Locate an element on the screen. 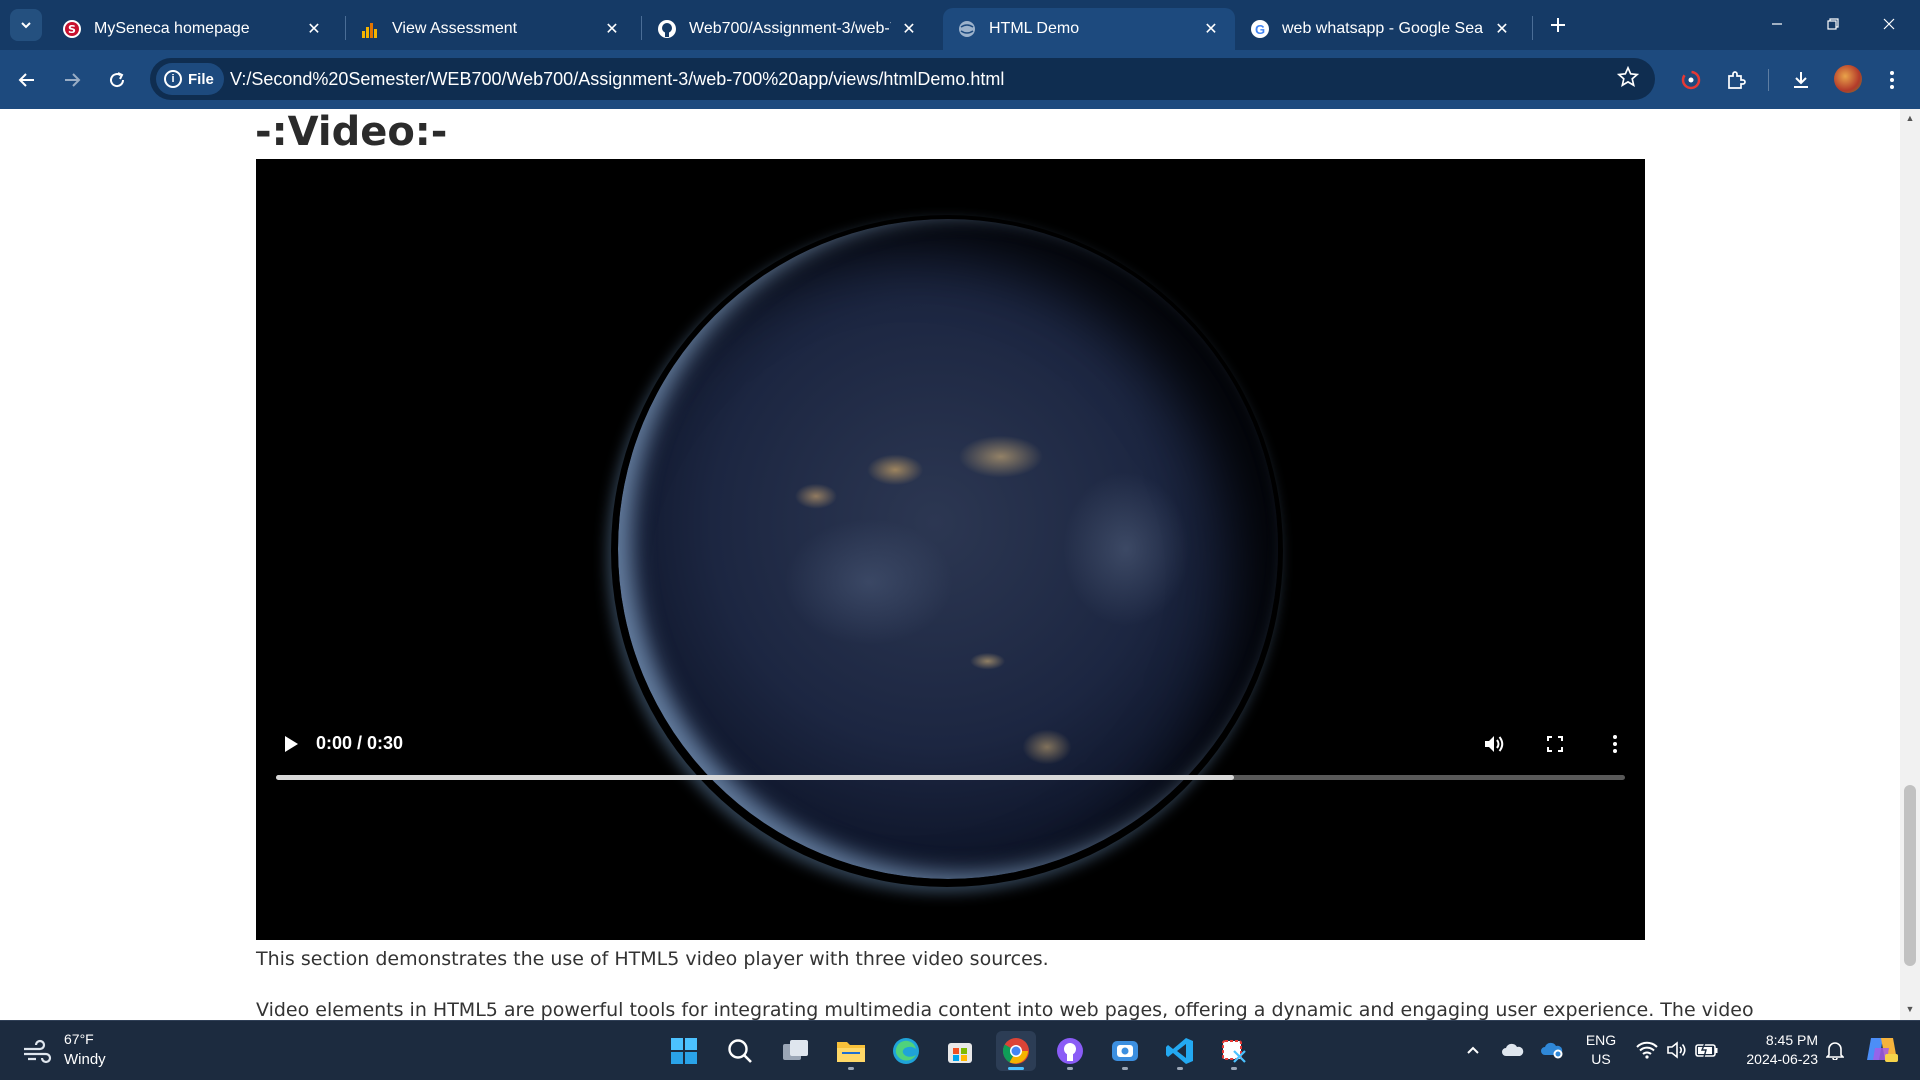 This screenshot has height=1080, width=1920. menu-kebab-icon is located at coordinates (1892, 80).